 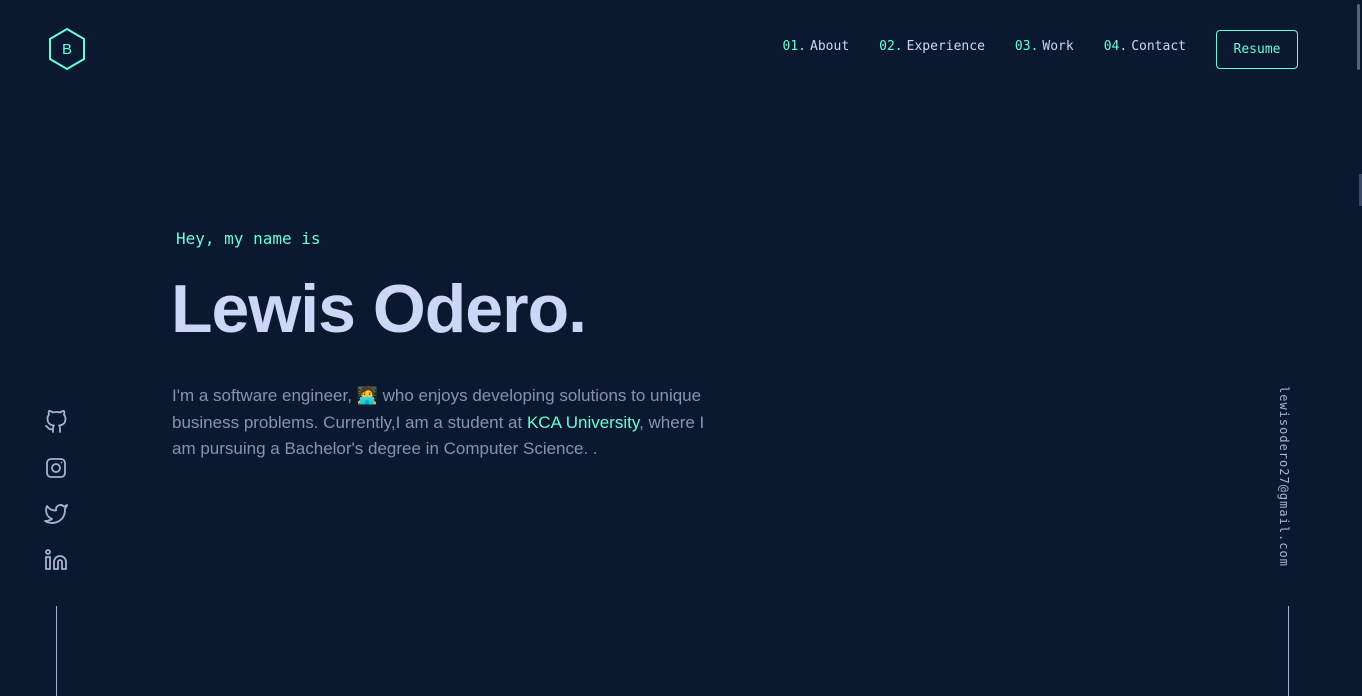 What do you see at coordinates (1288, 651) in the screenshot?
I see `right-divider-line` at bounding box center [1288, 651].